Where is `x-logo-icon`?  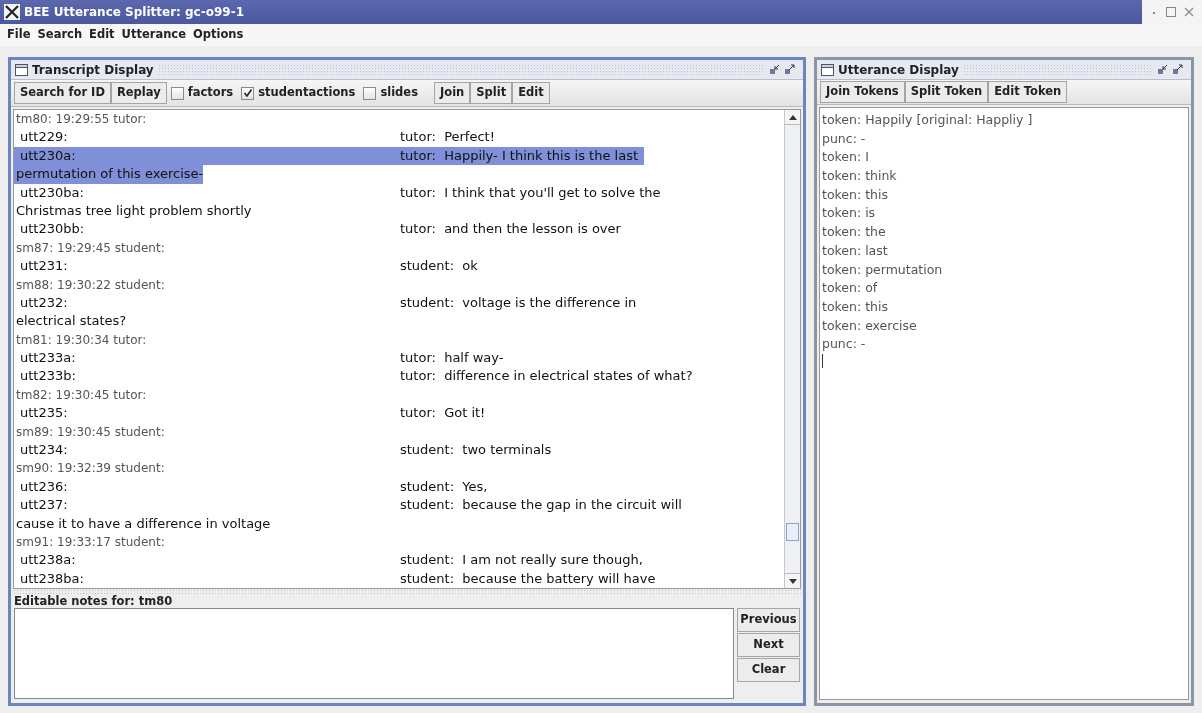
x-logo-icon is located at coordinates (12, 12).